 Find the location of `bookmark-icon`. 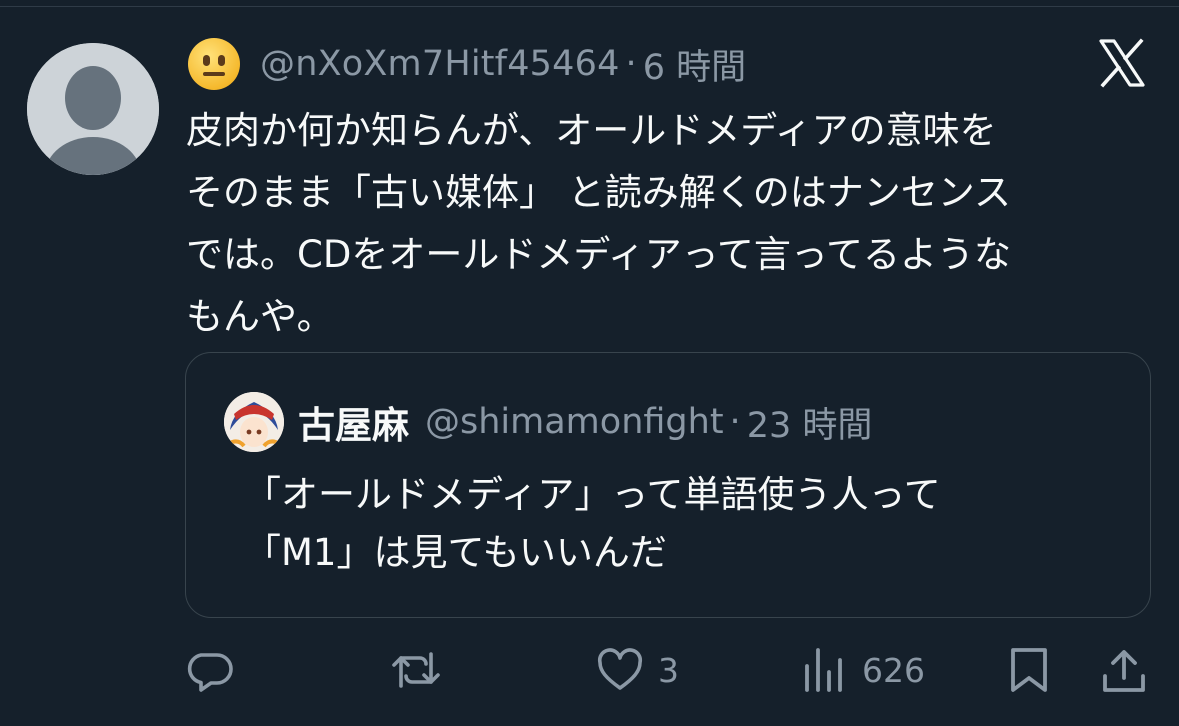

bookmark-icon is located at coordinates (1029, 670).